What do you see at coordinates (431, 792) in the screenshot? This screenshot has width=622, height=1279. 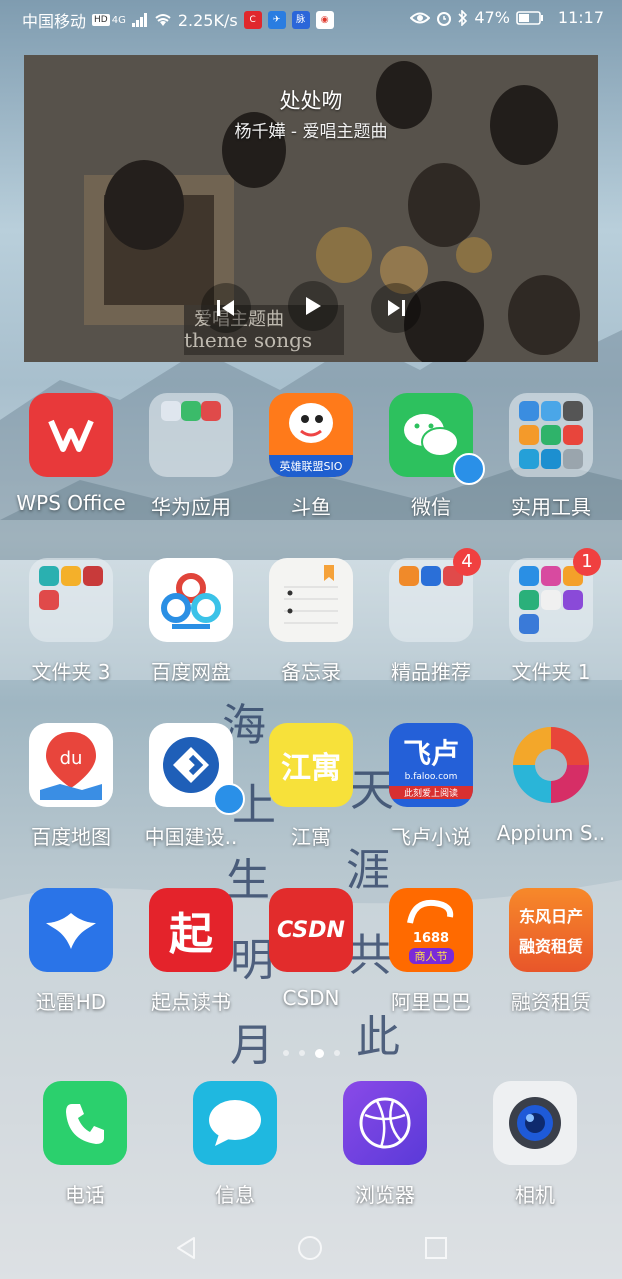 I see `feilu-tagline: 此刻爱上阅读` at bounding box center [431, 792].